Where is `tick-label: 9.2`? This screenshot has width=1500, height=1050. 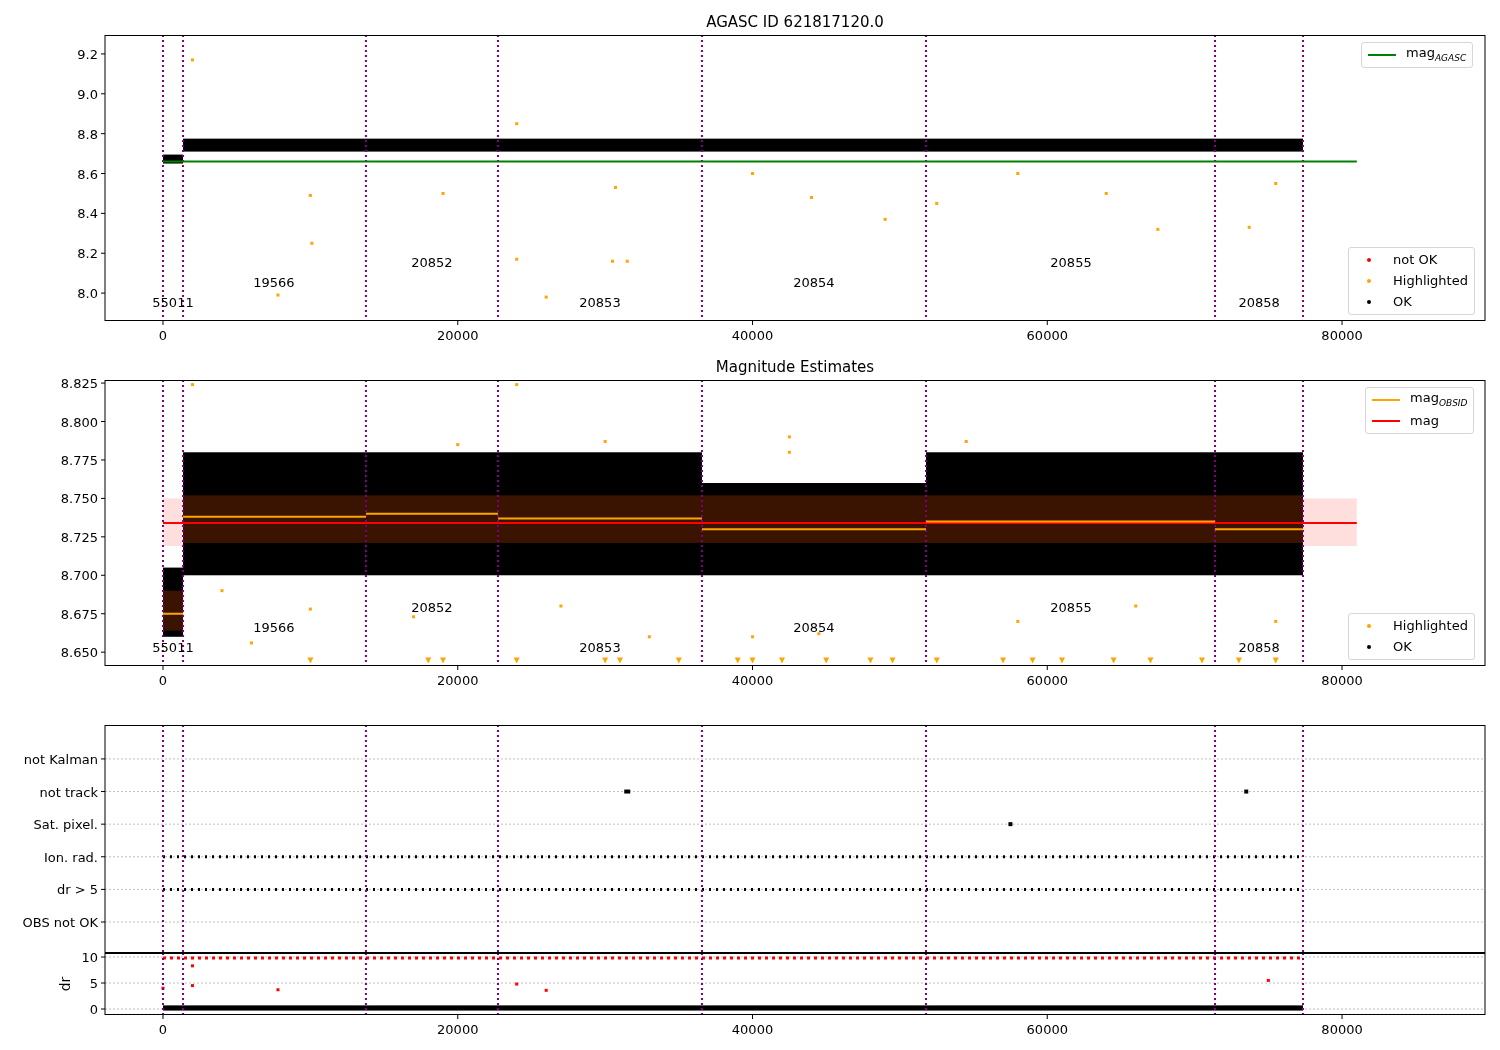 tick-label: 9.2 is located at coordinates (87, 54).